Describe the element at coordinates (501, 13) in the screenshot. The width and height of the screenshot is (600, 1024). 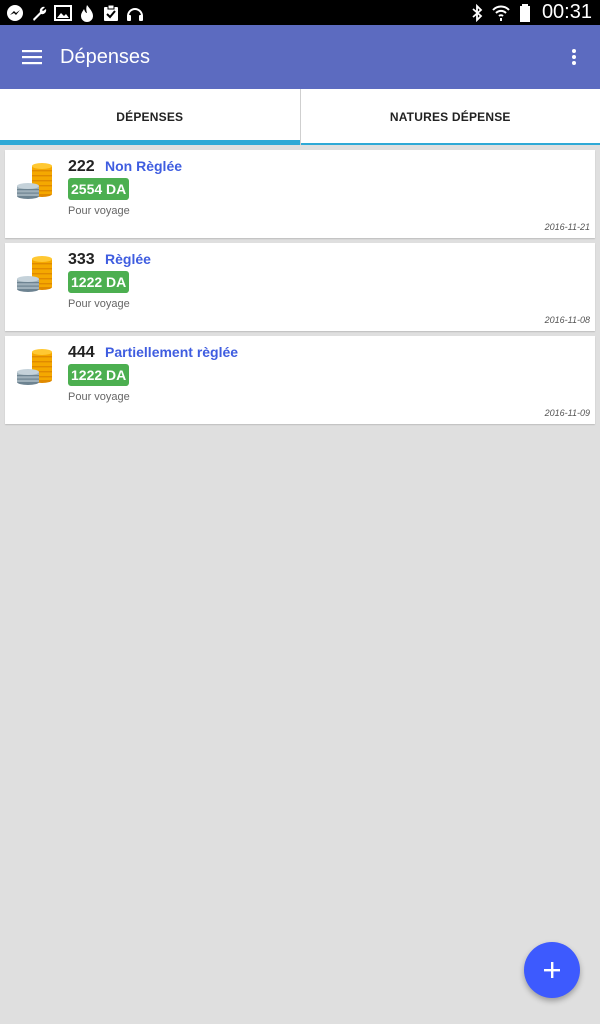
I see `wifi-icon` at that location.